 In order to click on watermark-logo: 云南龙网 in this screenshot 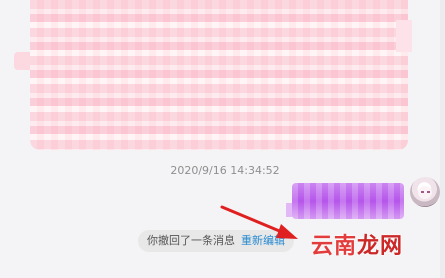, I will do `click(357, 247)`.